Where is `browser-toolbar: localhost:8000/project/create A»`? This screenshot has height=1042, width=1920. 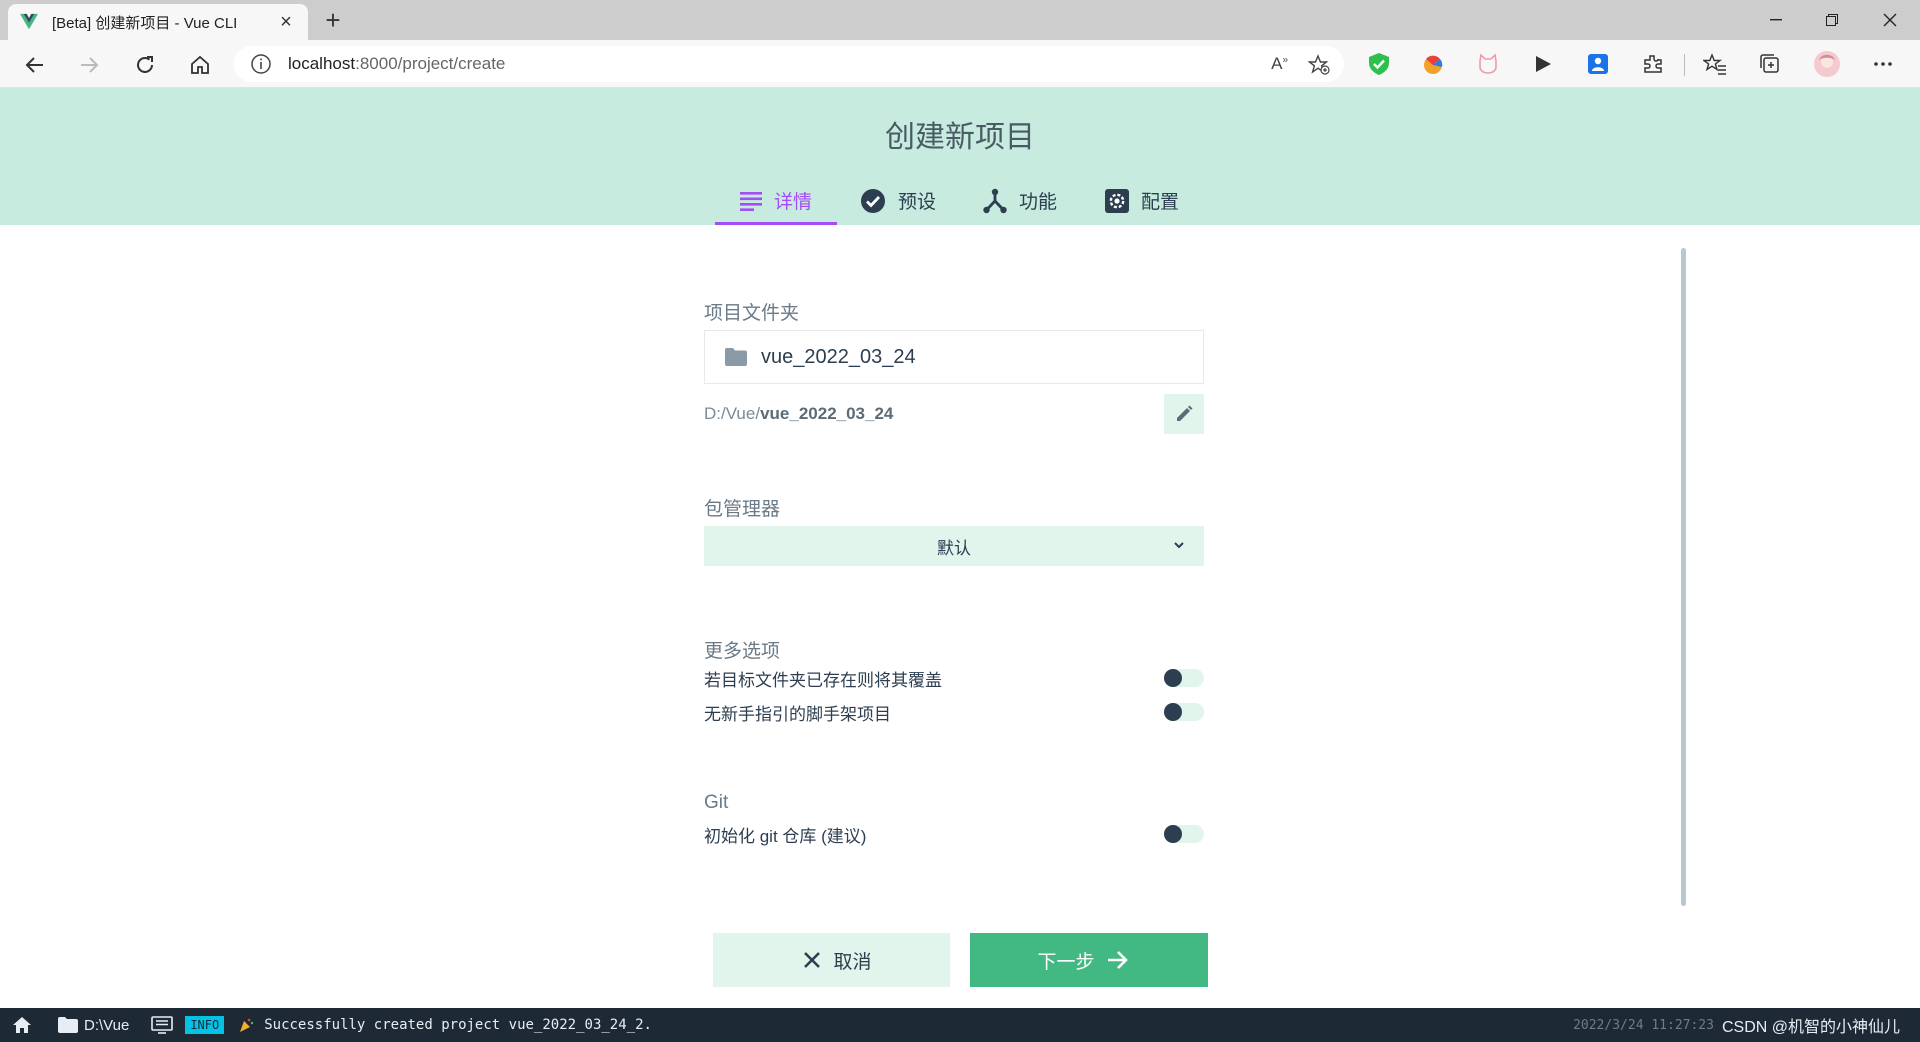 browser-toolbar: localhost:8000/project/create A» is located at coordinates (960, 64).